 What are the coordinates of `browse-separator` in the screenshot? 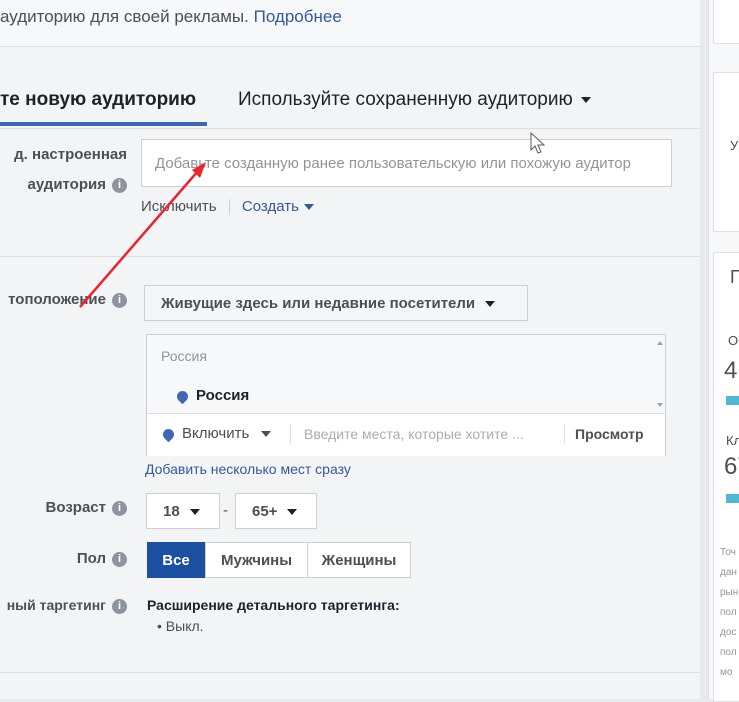 It's located at (564, 434).